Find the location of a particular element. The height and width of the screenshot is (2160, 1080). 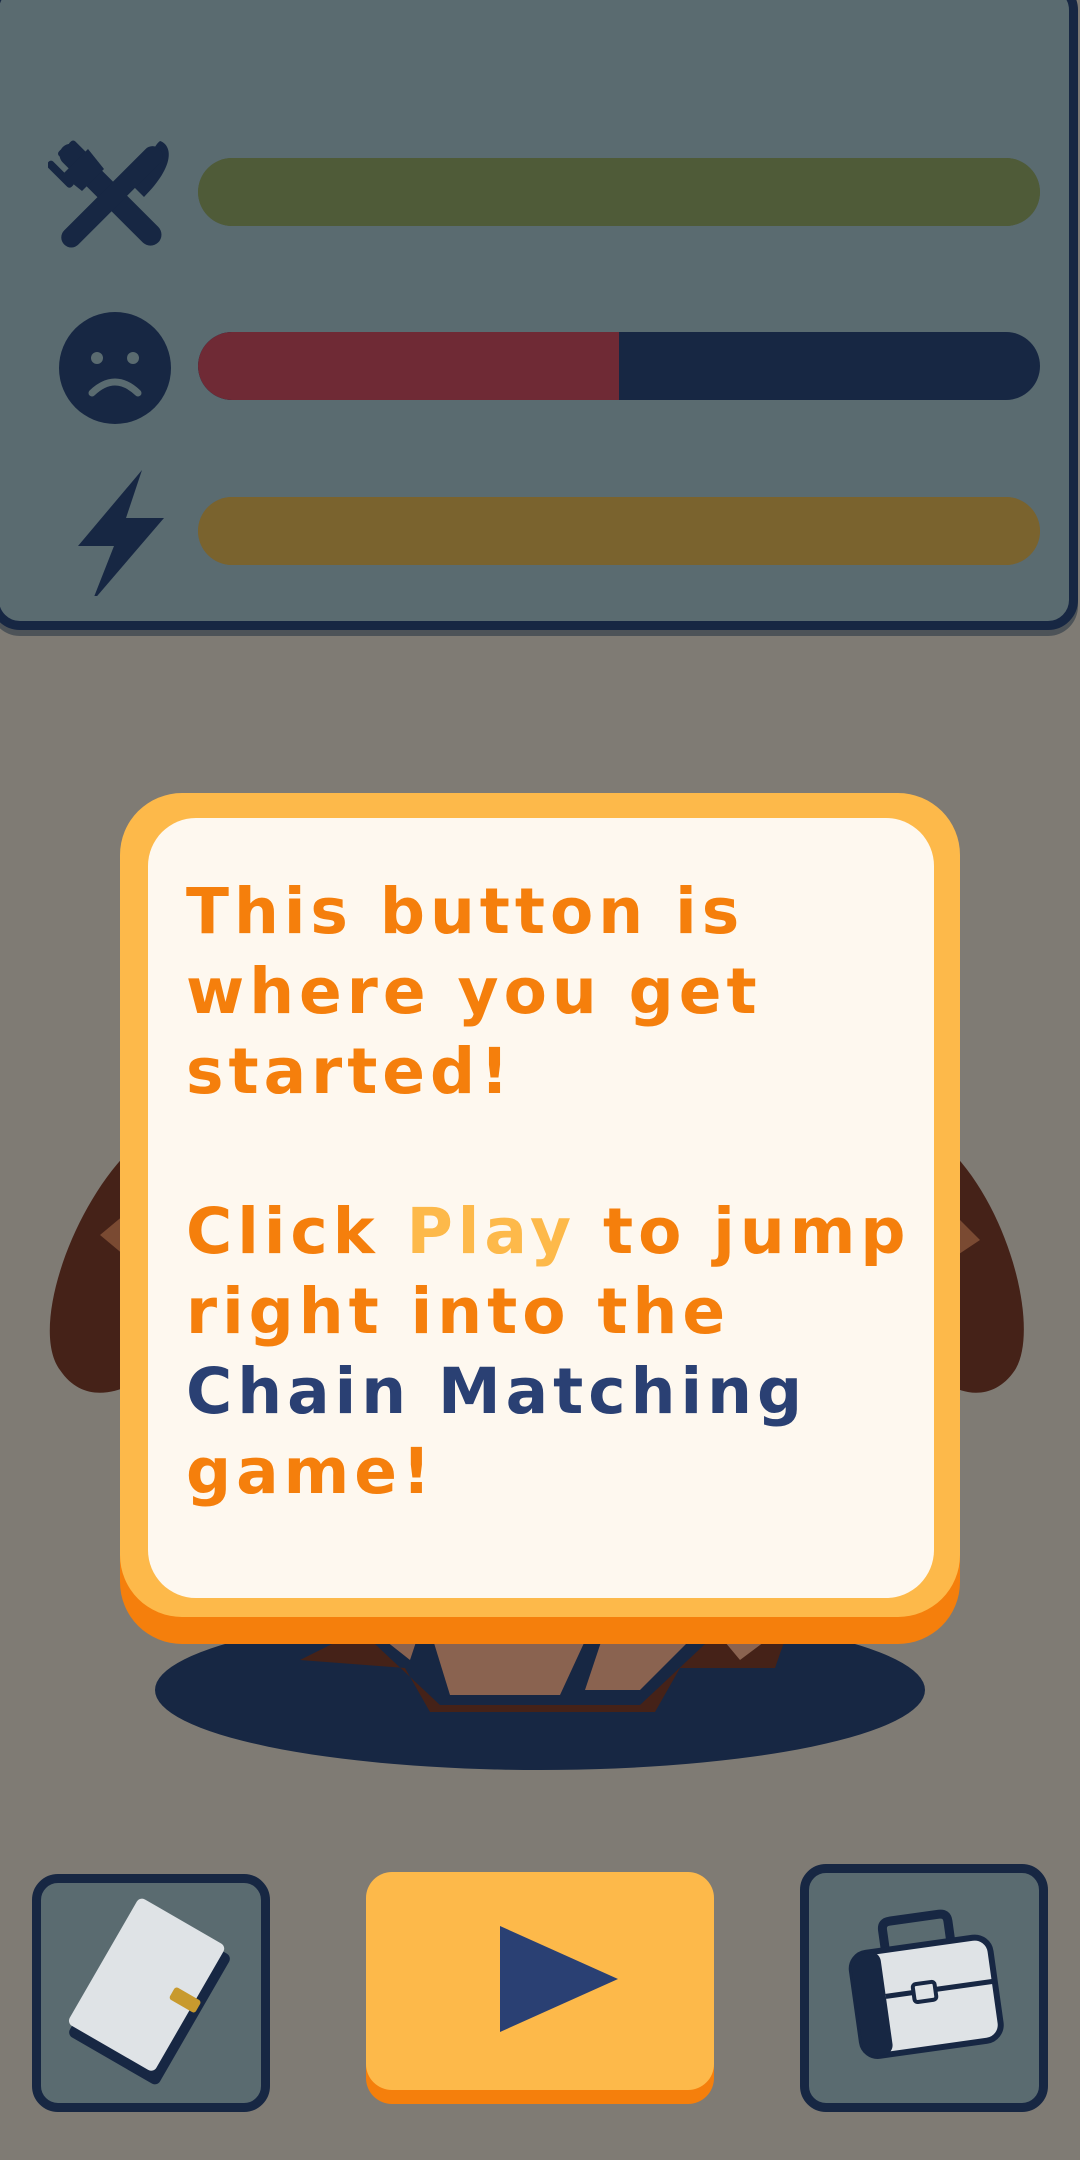

notebook-button is located at coordinates (151, 1993).